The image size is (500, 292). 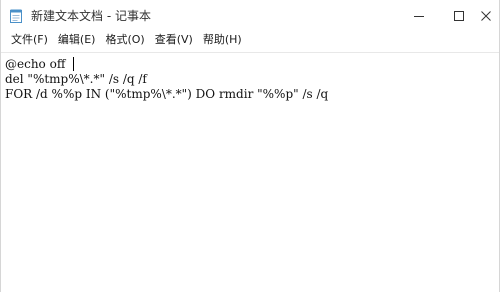 What do you see at coordinates (250, 15) in the screenshot?
I see `title-bar: 新建文本文档 - 记事本` at bounding box center [250, 15].